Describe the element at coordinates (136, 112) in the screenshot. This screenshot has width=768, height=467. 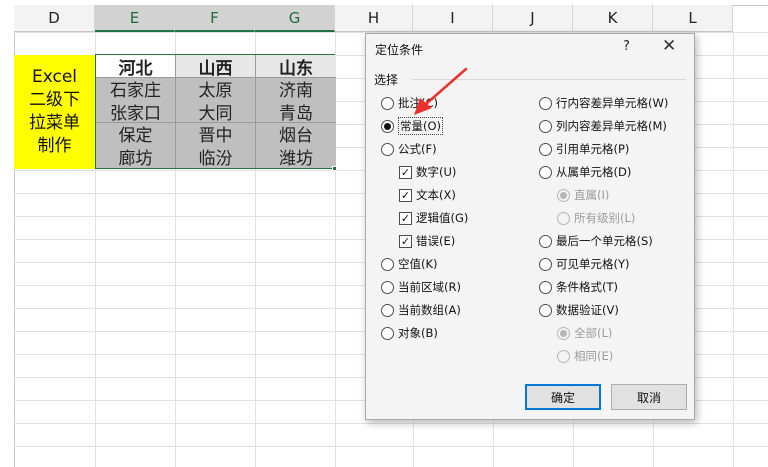
I see `table-cell: 张家口` at that location.